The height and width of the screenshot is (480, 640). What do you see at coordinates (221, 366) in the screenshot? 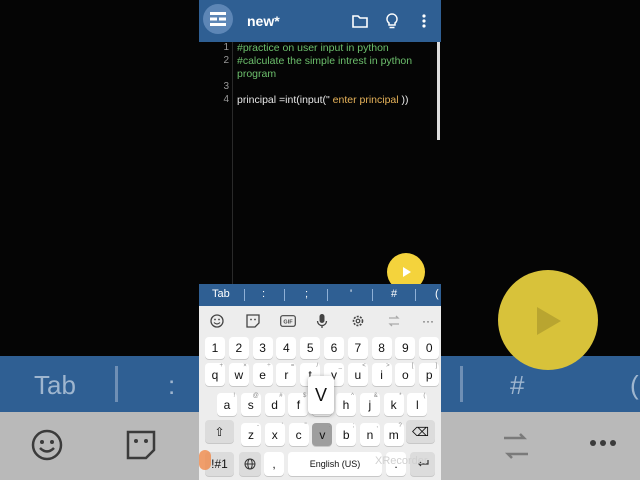
I see `key-secondary-label: +` at bounding box center [221, 366].